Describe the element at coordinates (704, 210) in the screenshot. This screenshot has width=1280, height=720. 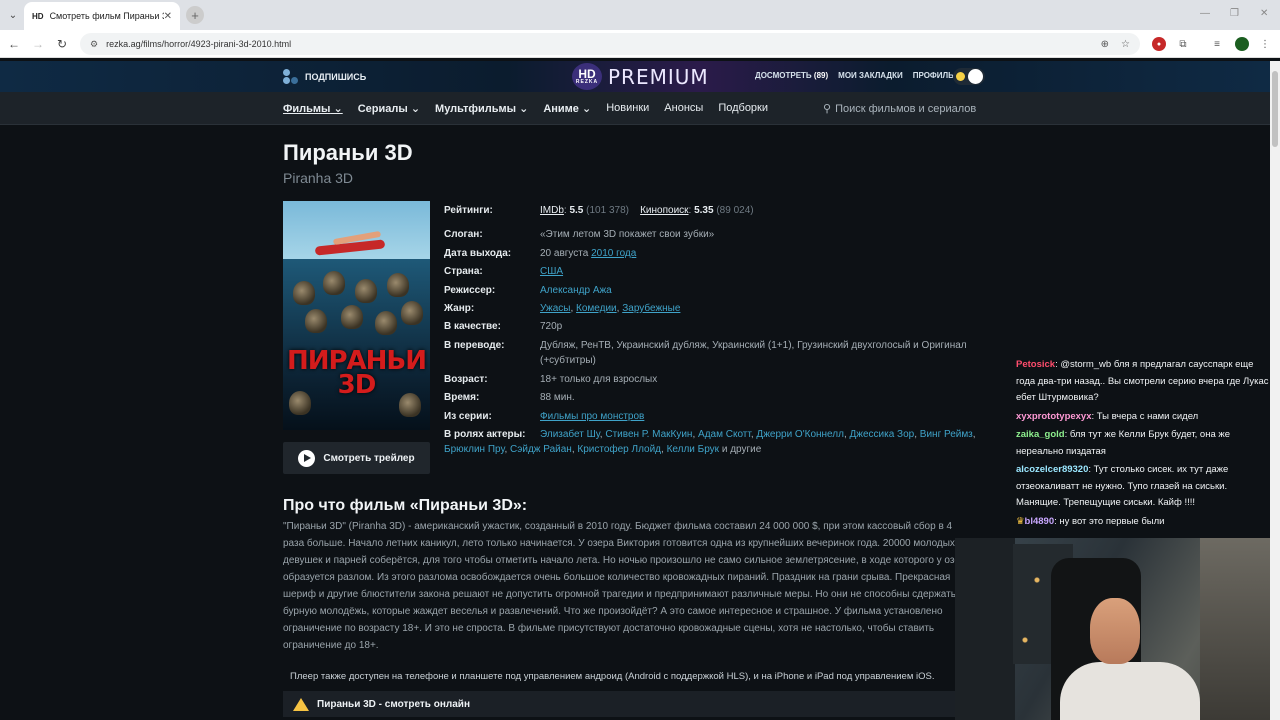
I see `kinopoisk-rating: 5.35` at that location.